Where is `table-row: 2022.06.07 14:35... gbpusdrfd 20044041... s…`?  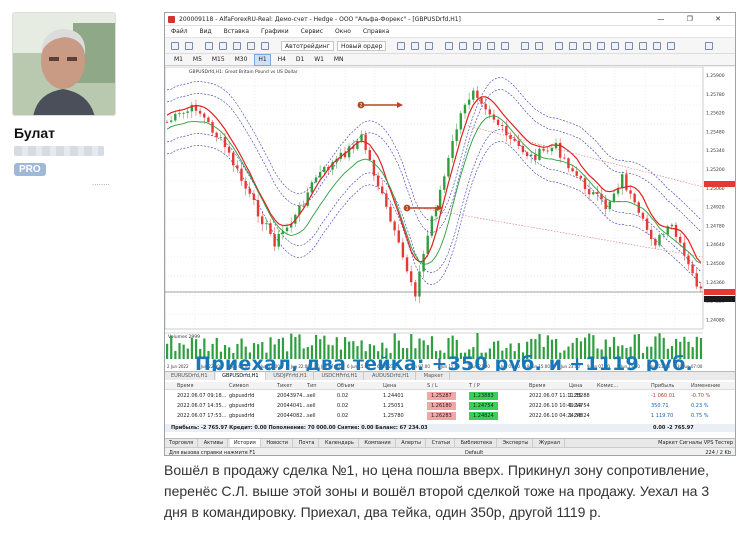
table-row: 2022.06.07 14:35... gbpusdrfd 20044041... s… is located at coordinates (450, 406).